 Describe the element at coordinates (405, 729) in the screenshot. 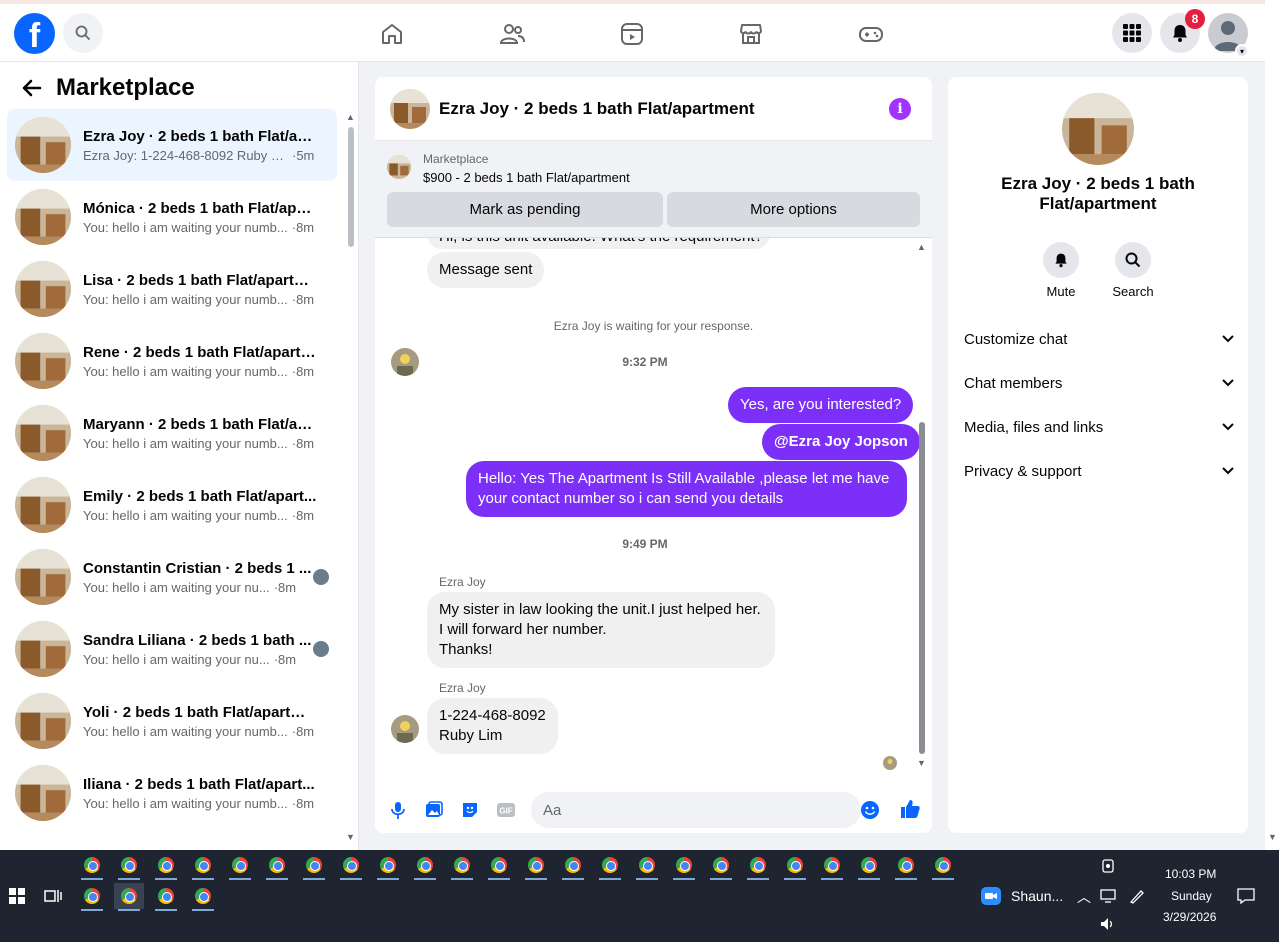

I see `sender-avatar` at that location.